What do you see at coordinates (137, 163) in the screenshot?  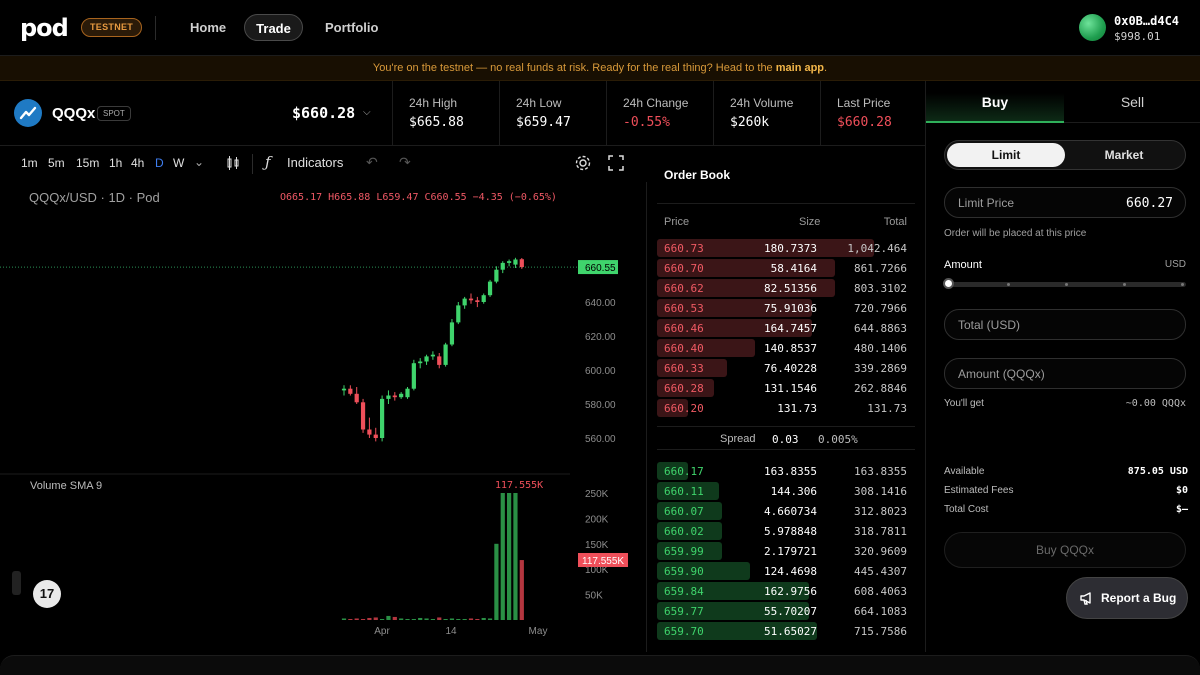 I see `timeframe-4h: 4h` at bounding box center [137, 163].